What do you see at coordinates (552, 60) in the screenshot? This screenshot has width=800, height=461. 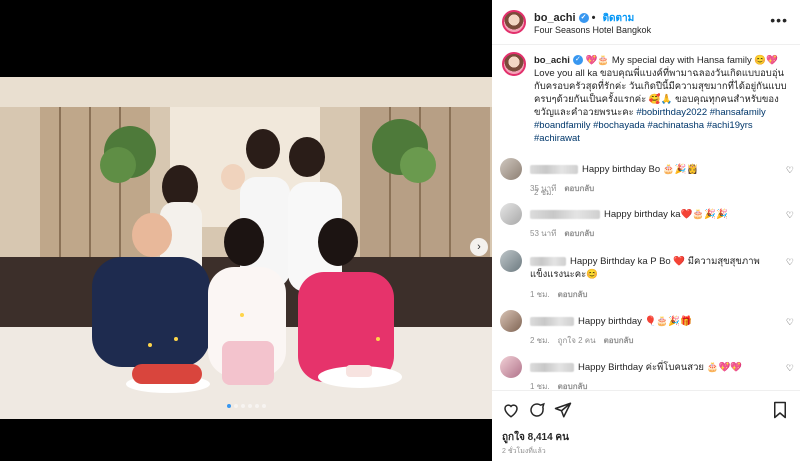 I see `caption-username: bo_achi` at bounding box center [552, 60].